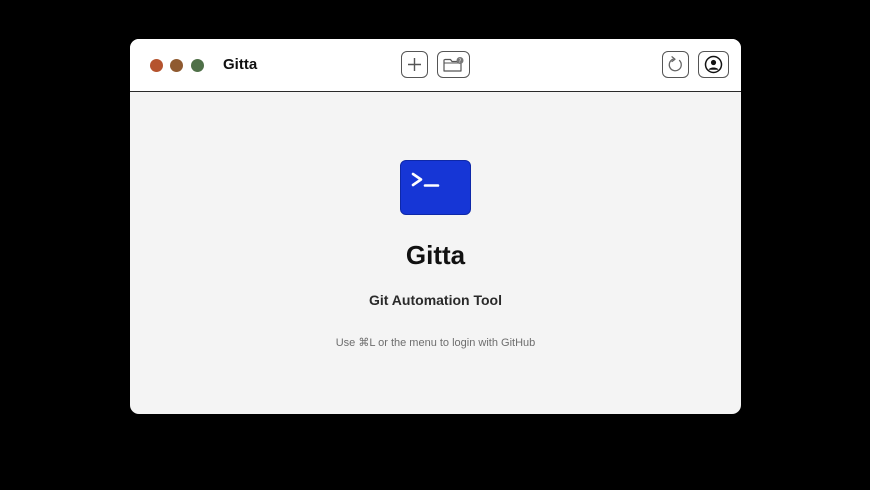  What do you see at coordinates (435, 187) in the screenshot?
I see `terminal-icon` at bounding box center [435, 187].